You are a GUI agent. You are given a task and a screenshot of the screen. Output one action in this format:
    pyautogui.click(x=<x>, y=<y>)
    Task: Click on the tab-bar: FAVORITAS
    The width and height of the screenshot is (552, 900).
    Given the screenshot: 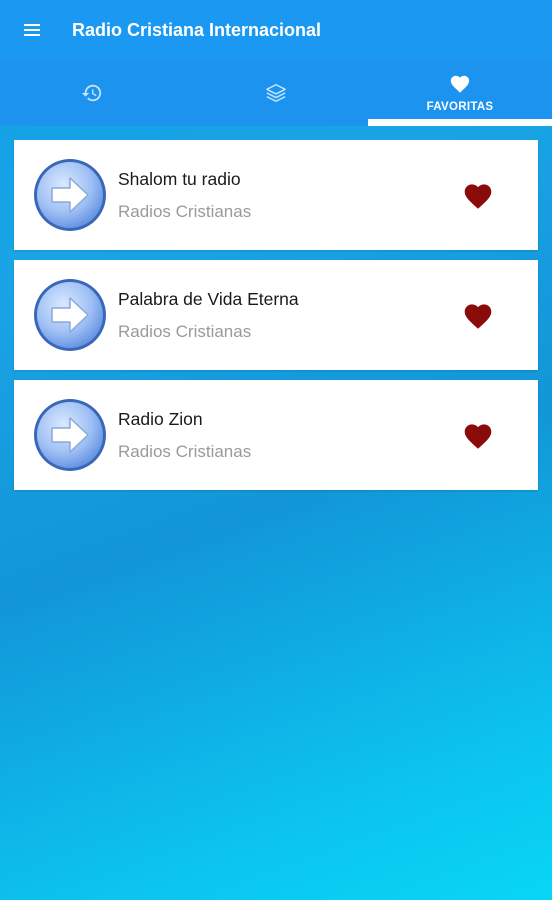 What is the action you would take?
    pyautogui.click(x=276, y=93)
    